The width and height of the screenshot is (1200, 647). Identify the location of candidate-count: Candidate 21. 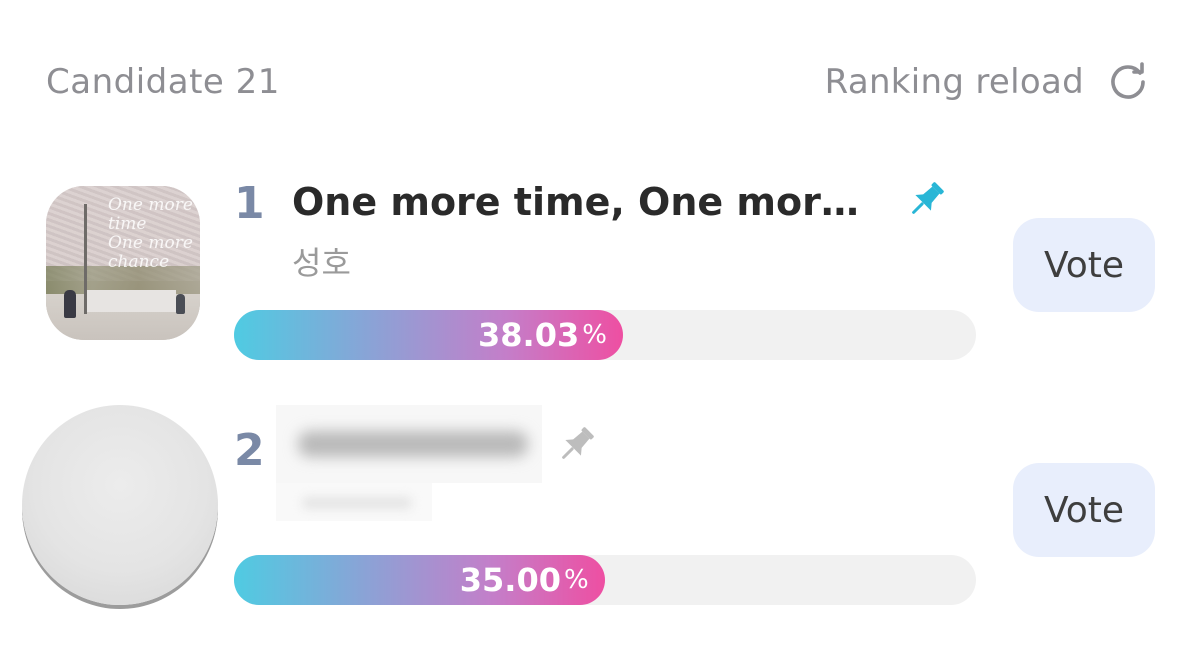
(163, 82).